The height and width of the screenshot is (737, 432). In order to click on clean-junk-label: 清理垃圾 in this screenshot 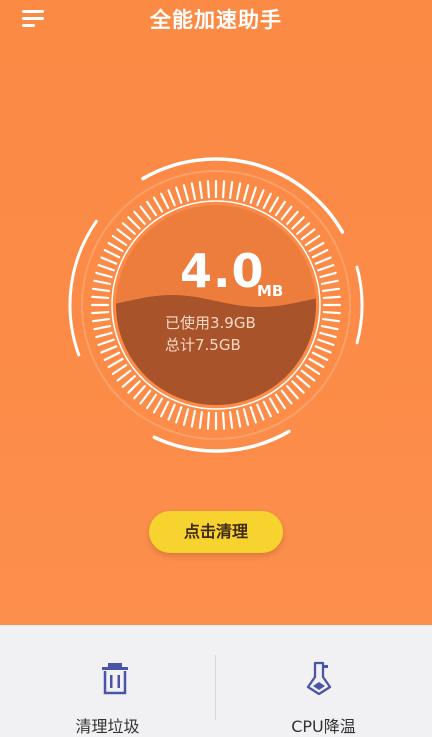, I will do `click(107, 726)`.